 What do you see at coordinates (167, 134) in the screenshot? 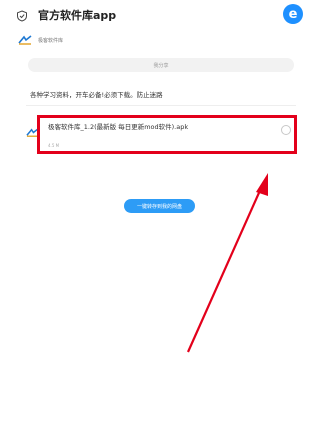
I see `highlight-box` at bounding box center [167, 134].